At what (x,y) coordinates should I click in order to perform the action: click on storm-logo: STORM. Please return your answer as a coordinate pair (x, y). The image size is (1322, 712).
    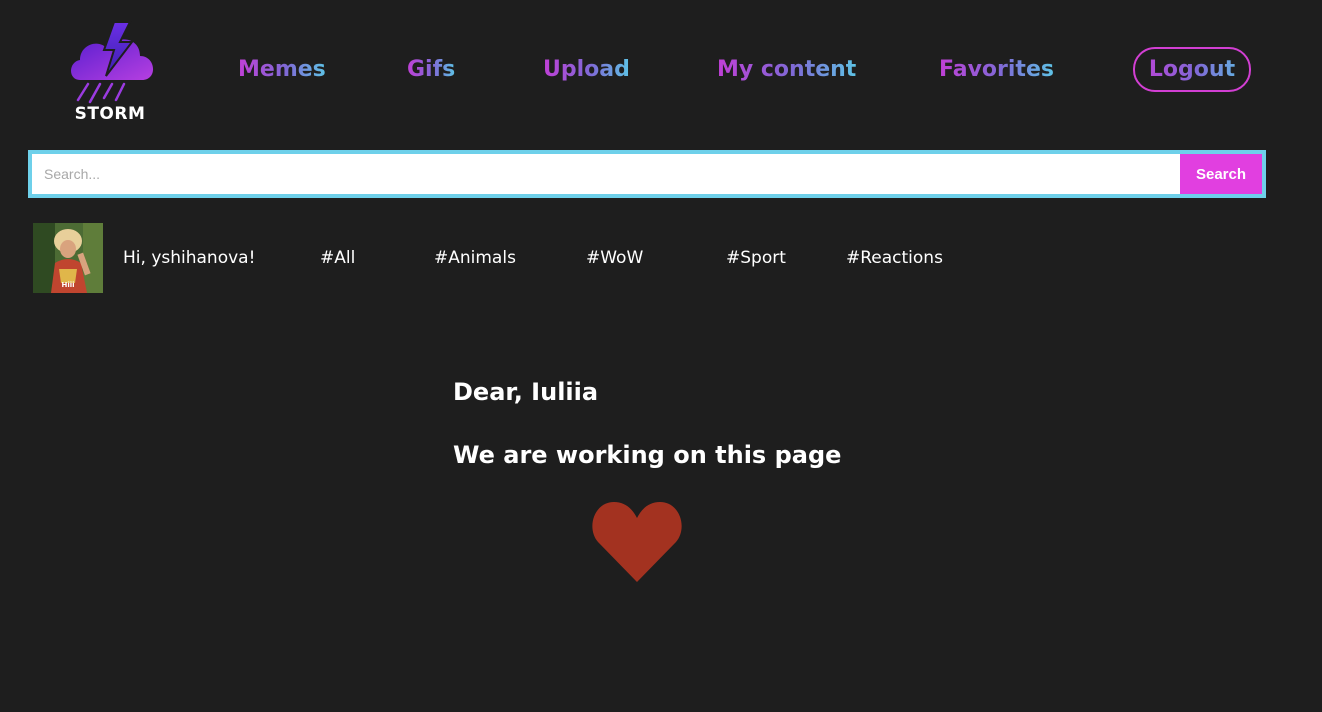
    Looking at the image, I should click on (113, 72).